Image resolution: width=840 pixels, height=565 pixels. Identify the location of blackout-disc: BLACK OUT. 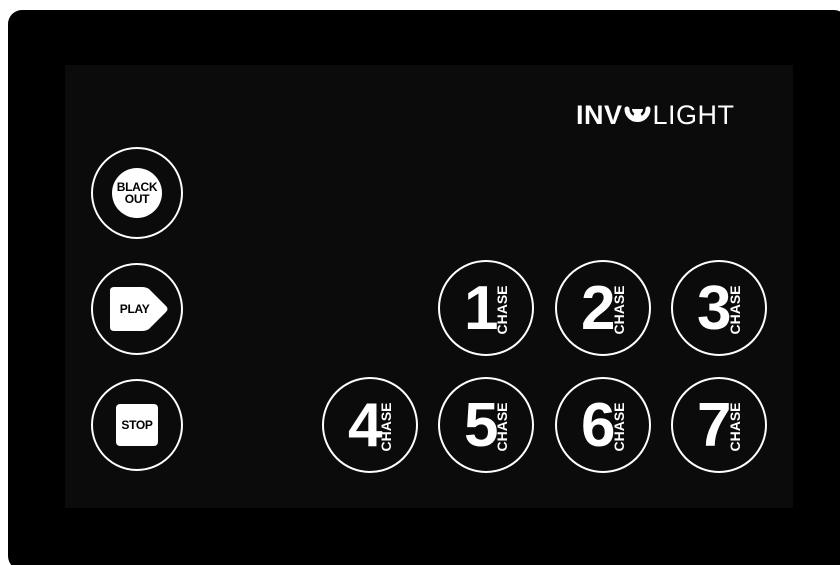
(137, 193).